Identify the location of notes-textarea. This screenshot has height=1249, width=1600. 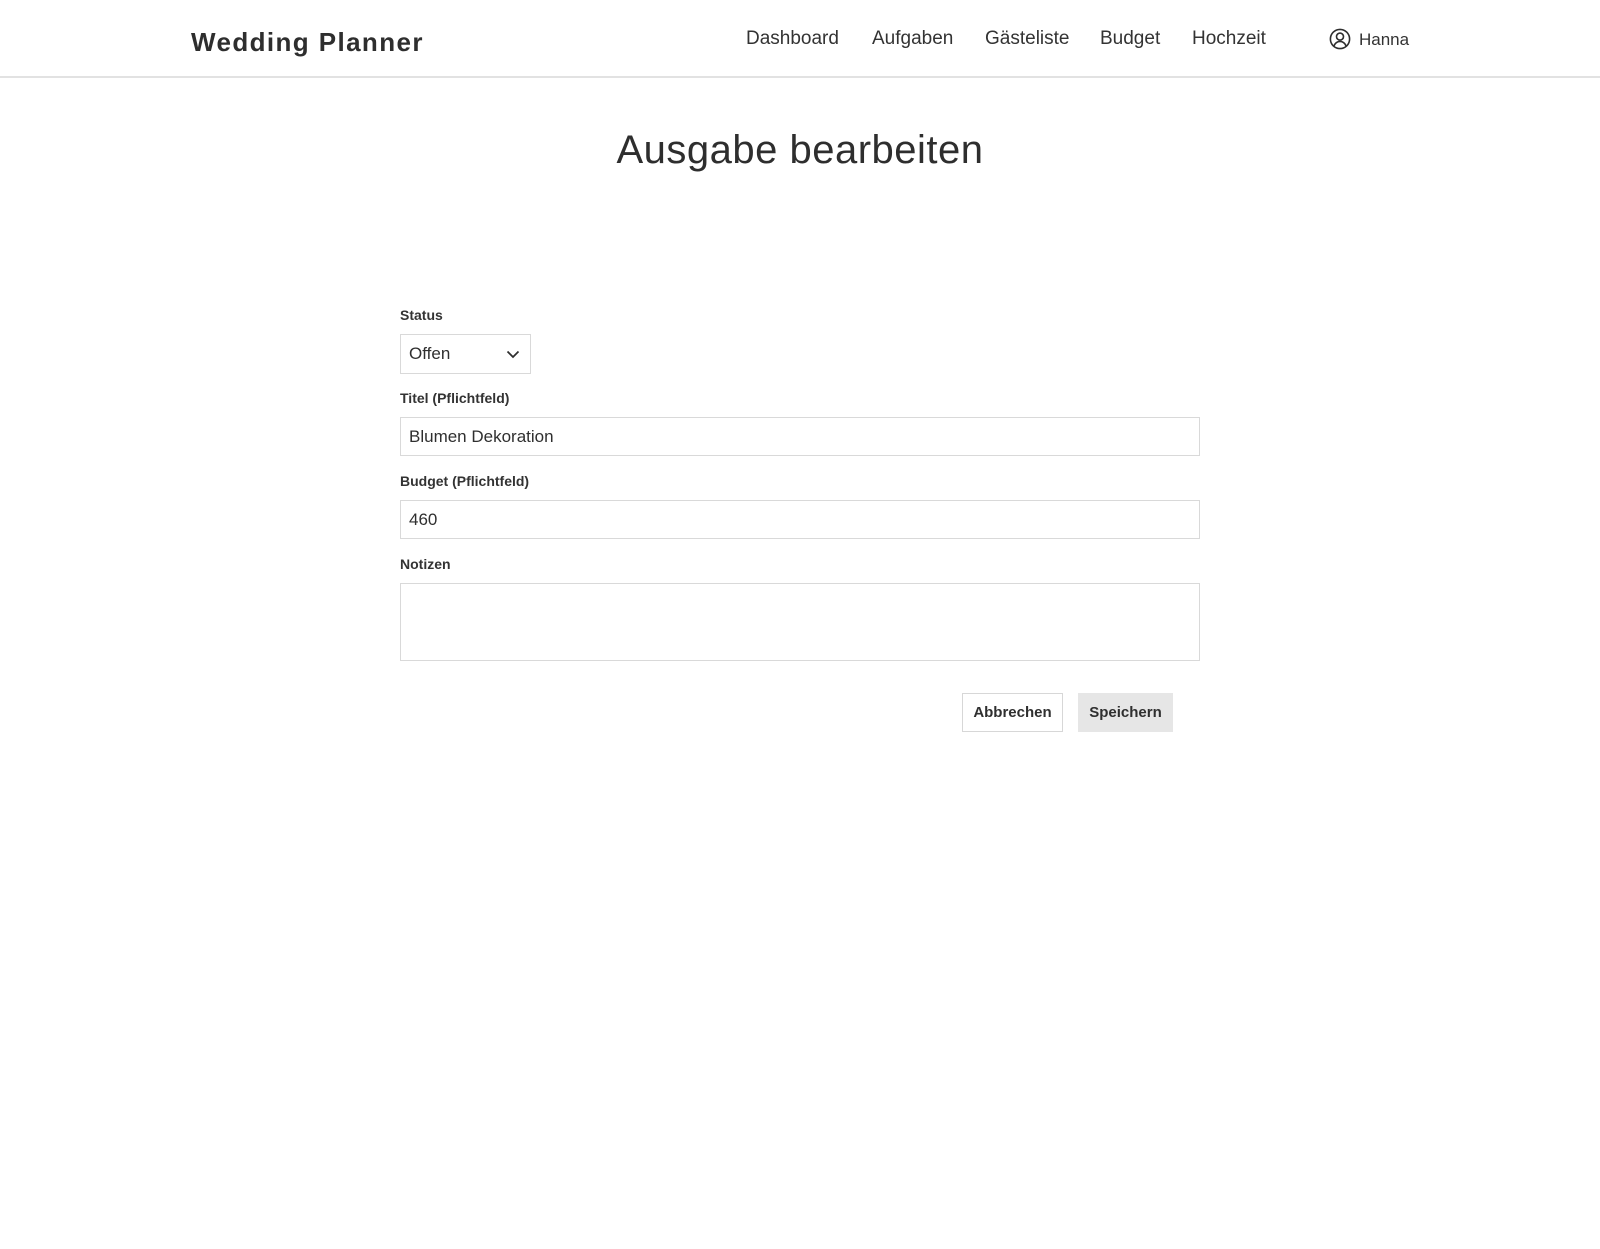
(800, 622).